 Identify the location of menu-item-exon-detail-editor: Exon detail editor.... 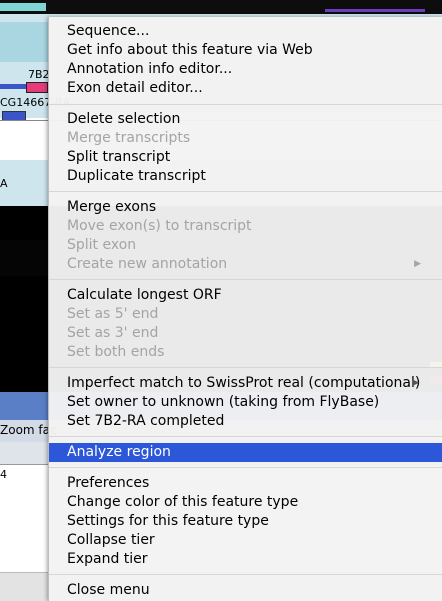
(245, 88).